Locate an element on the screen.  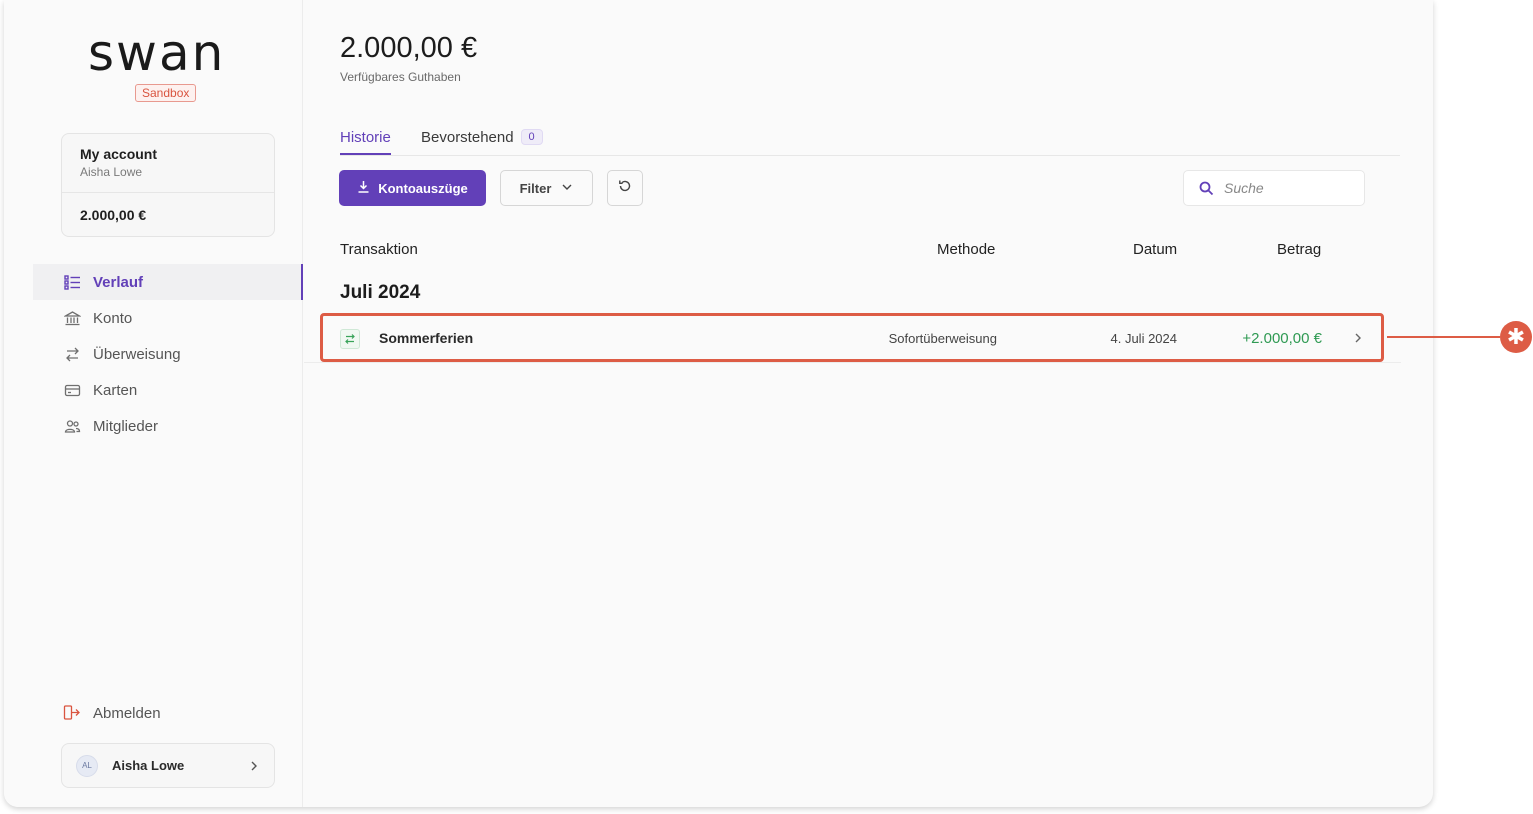
chevron-down-icon is located at coordinates (567, 188).